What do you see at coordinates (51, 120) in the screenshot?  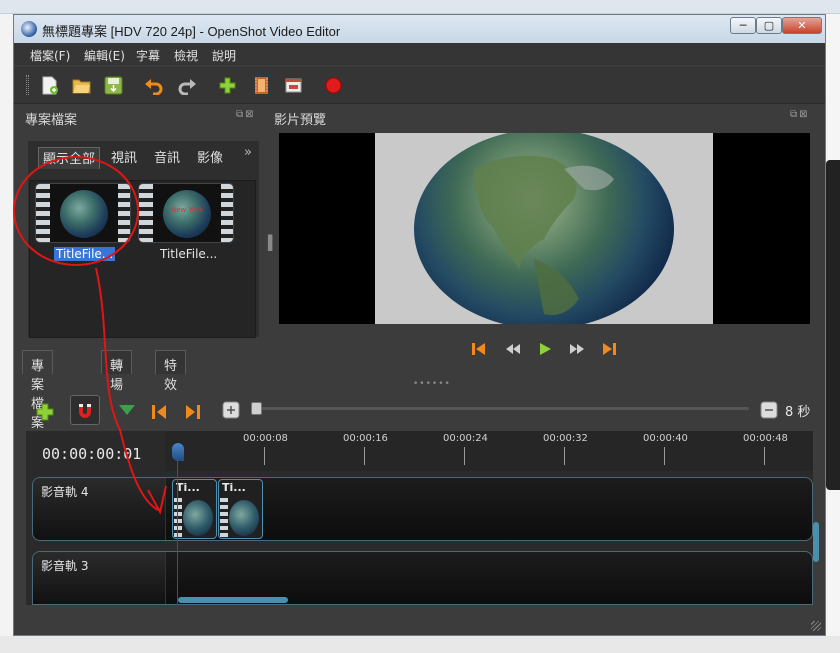 I see `project-files-title: 專案檔案` at bounding box center [51, 120].